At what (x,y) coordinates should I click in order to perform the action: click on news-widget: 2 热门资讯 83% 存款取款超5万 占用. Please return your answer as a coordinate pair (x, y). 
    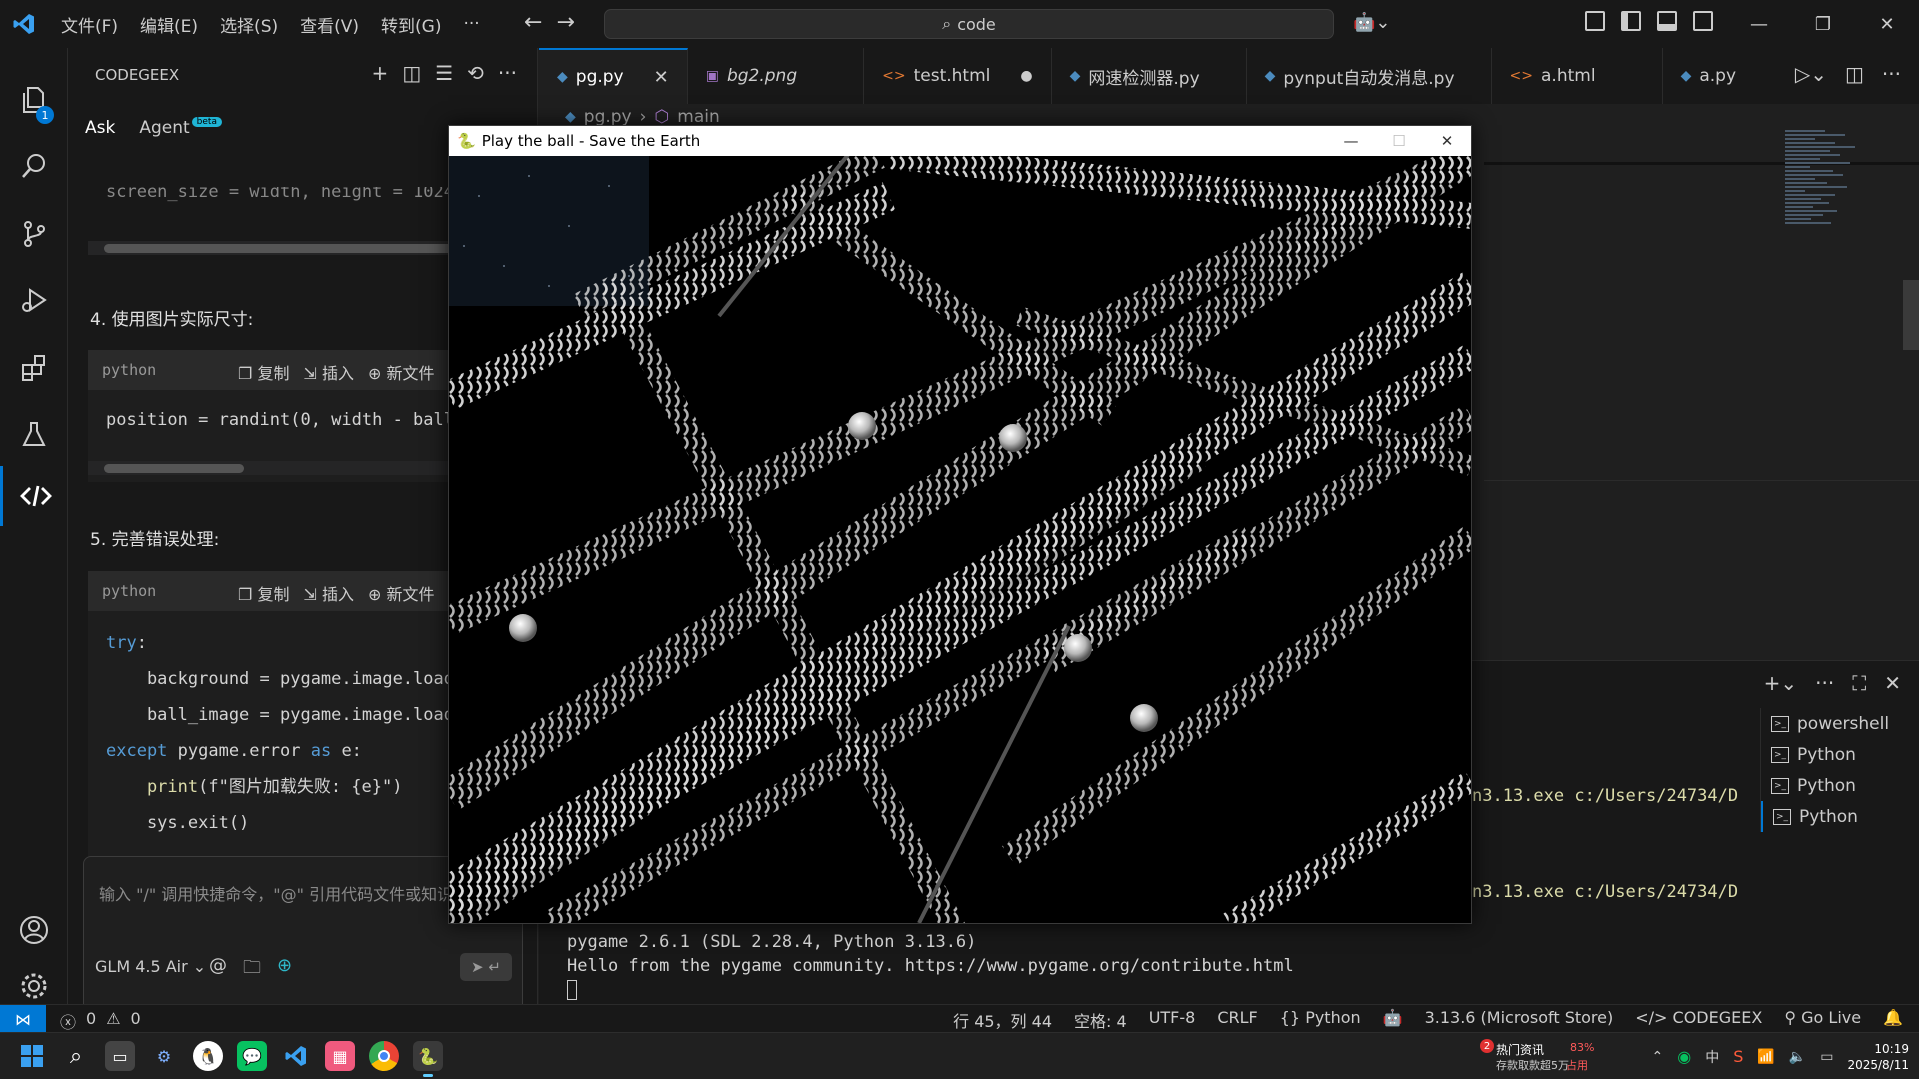
    Looking at the image, I should click on (1537, 1057).